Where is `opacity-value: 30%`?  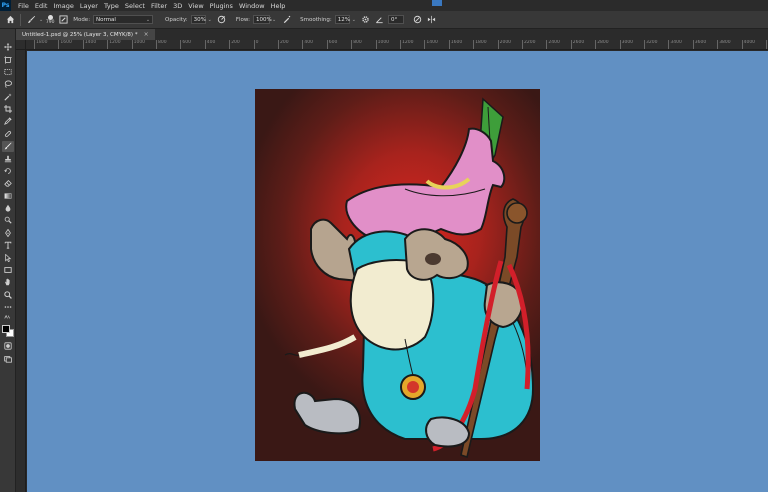 opacity-value: 30% is located at coordinates (199, 19).